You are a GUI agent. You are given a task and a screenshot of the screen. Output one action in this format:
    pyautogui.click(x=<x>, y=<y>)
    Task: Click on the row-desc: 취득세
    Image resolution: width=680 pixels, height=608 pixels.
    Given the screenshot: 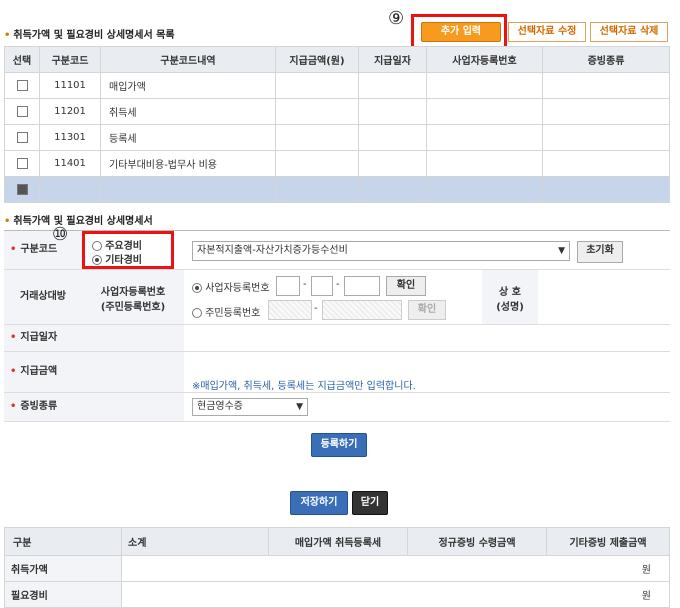 What is the action you would take?
    pyautogui.click(x=188, y=111)
    